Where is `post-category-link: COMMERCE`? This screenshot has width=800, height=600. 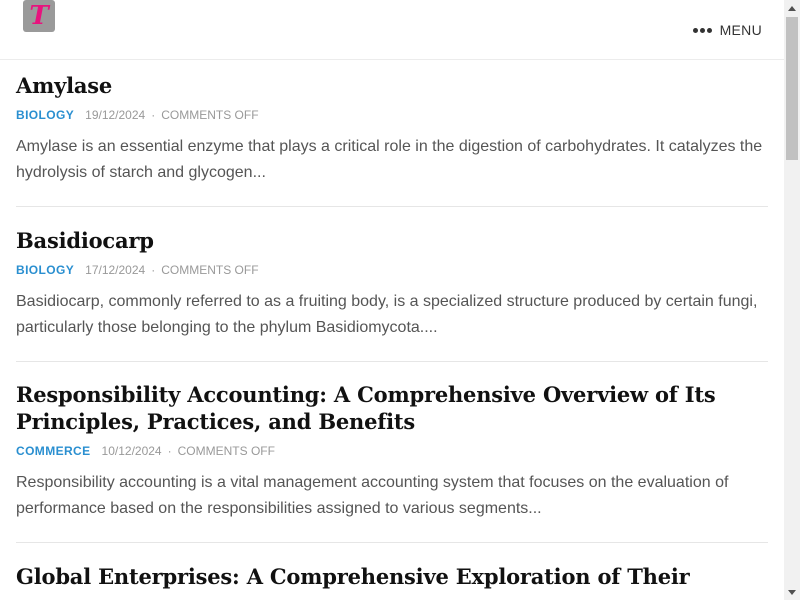 post-category-link: COMMERCE is located at coordinates (53, 451).